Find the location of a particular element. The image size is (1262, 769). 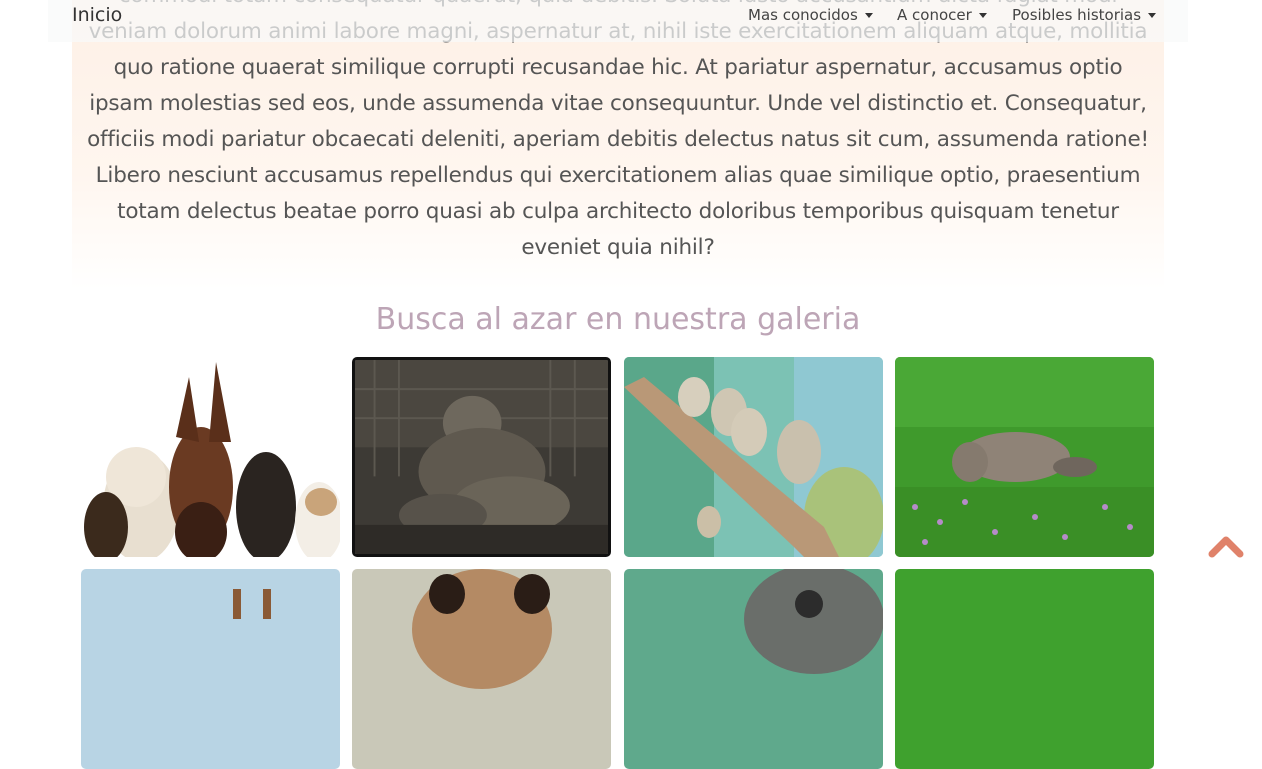

nav-dropdown-a-conocer: A conocer is located at coordinates (942, 15).